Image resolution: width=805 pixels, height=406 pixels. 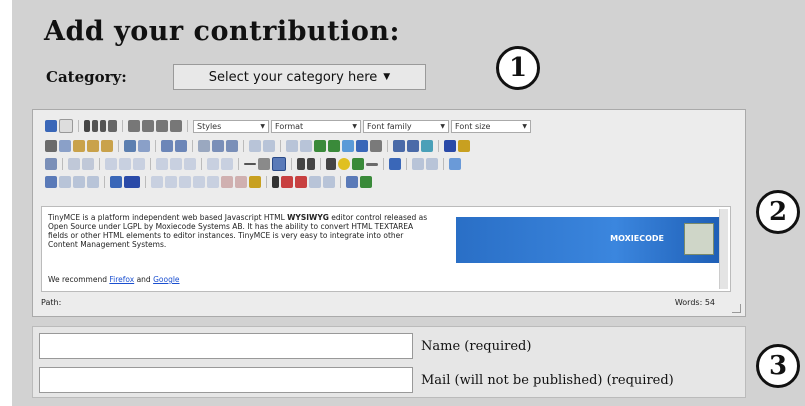 What do you see at coordinates (344, 164) in the screenshot?
I see `emoticon-icon` at bounding box center [344, 164].